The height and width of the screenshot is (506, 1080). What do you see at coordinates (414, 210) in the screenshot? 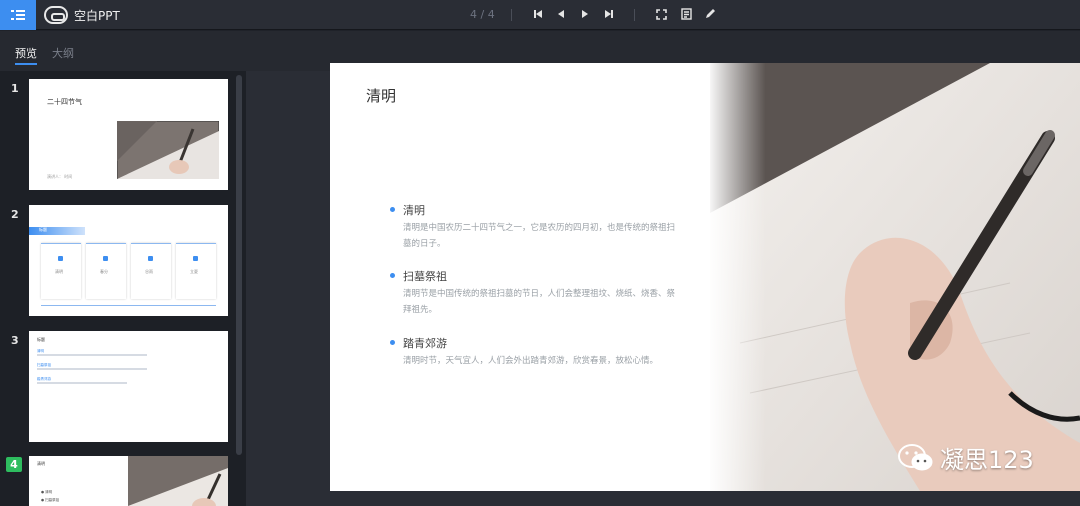
I see `bullet-title: 清明` at bounding box center [414, 210].